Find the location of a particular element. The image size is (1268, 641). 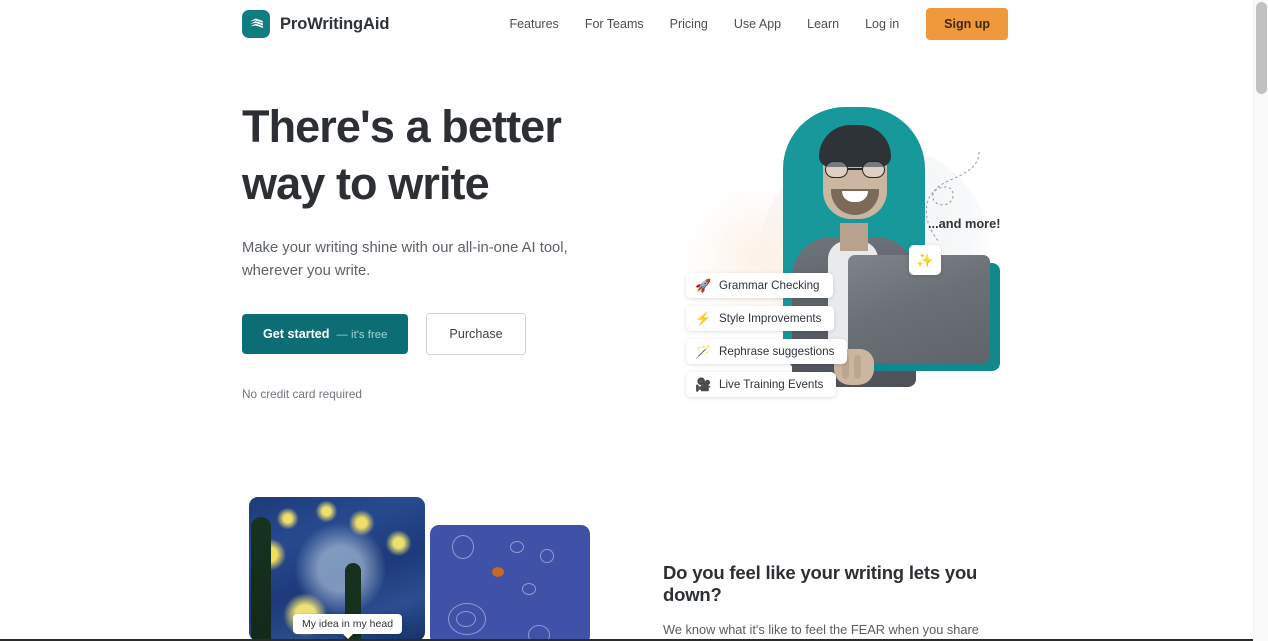

feature-pill-rephrase-suggestions: 🪄 Rephrase suggestions is located at coordinates (767, 351).